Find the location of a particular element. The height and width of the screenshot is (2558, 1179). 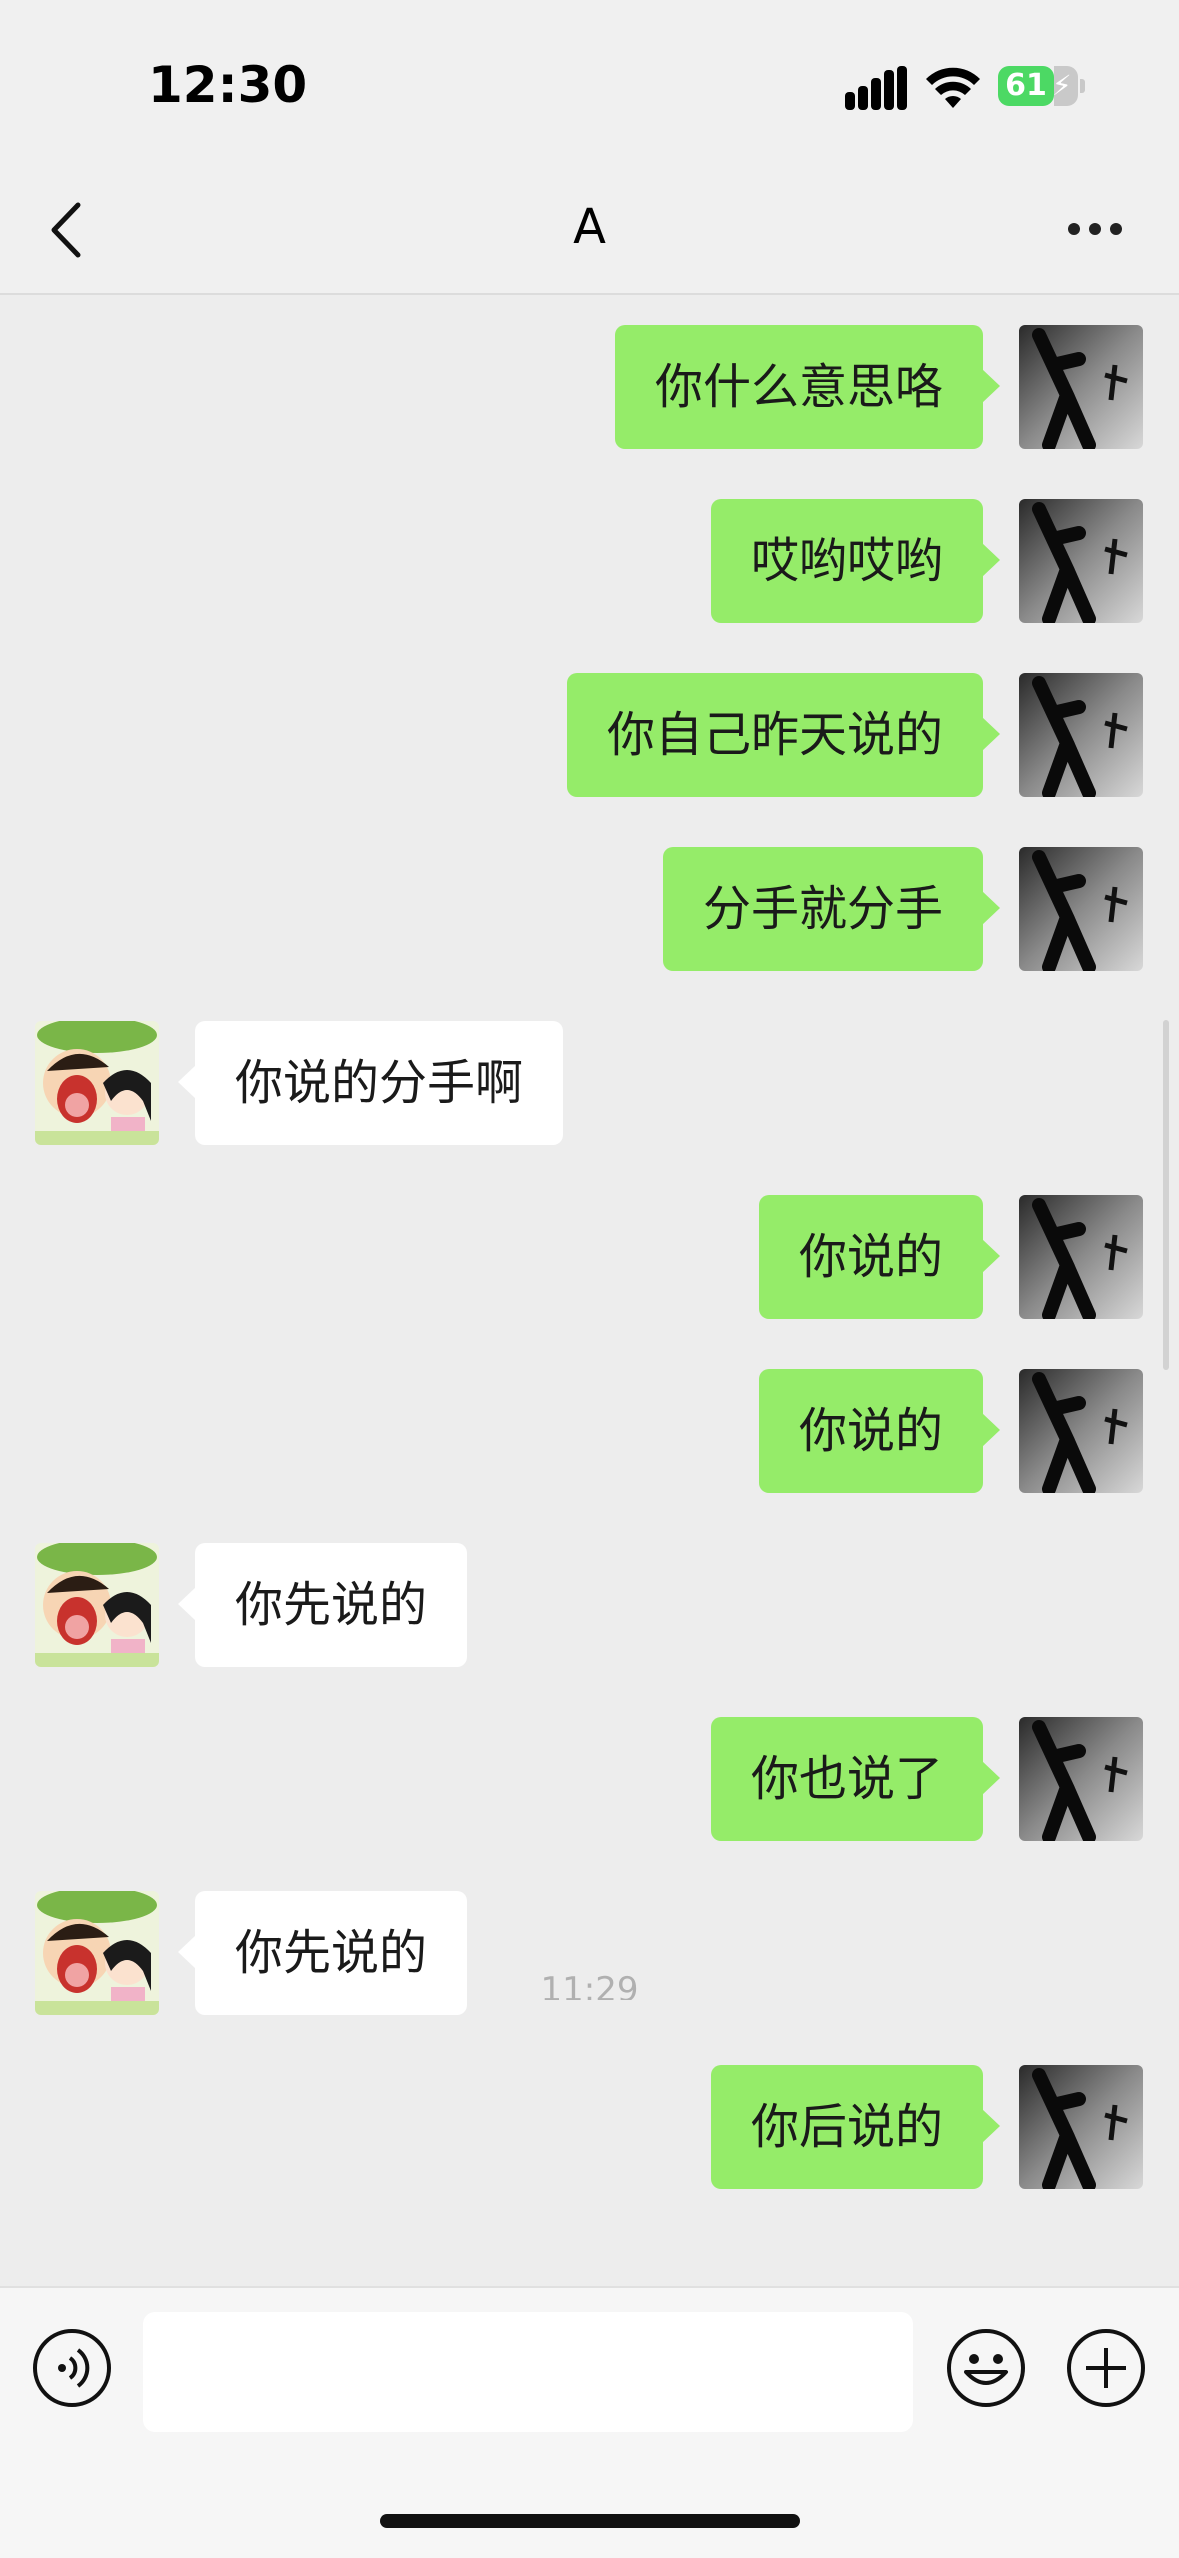

plus-icon is located at coordinates (1106, 2368).